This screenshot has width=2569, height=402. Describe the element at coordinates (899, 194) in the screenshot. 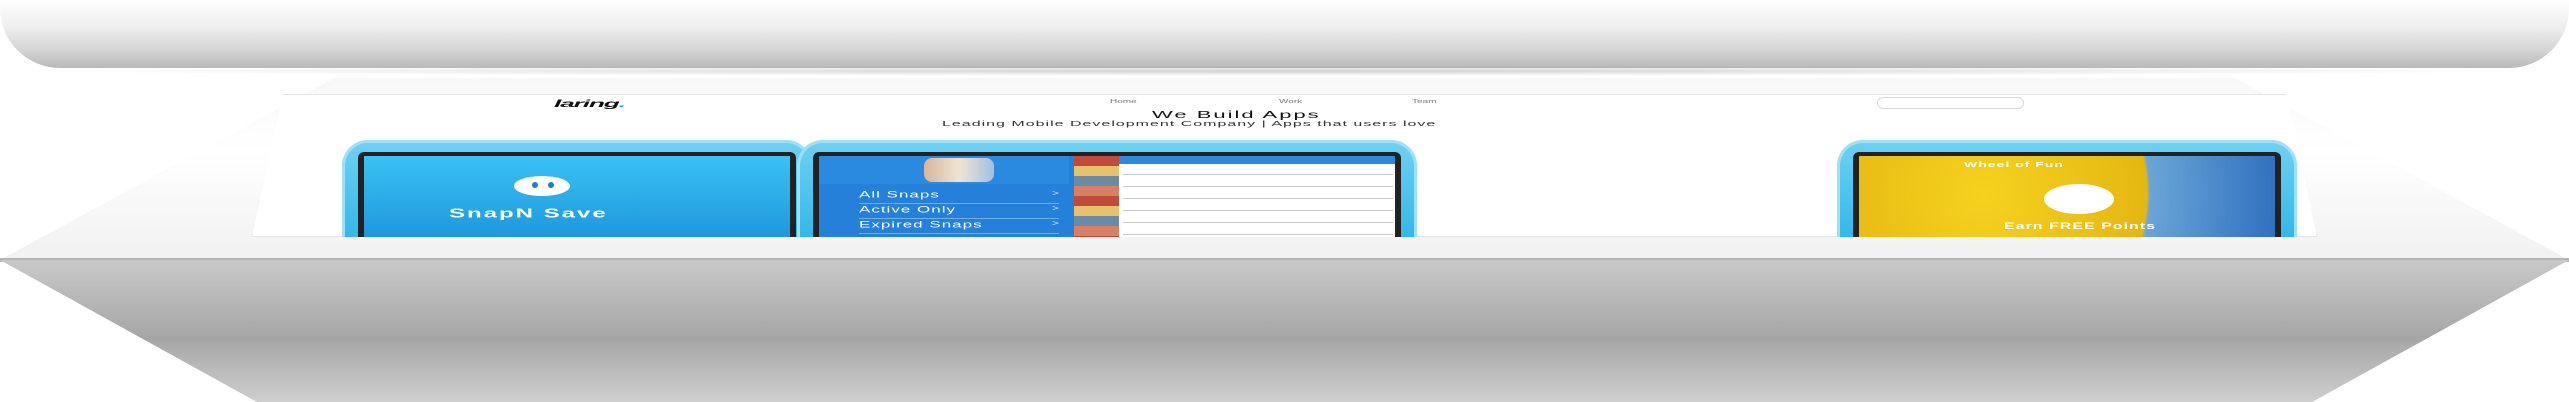

I see `menu-item-label: All Snaps` at that location.